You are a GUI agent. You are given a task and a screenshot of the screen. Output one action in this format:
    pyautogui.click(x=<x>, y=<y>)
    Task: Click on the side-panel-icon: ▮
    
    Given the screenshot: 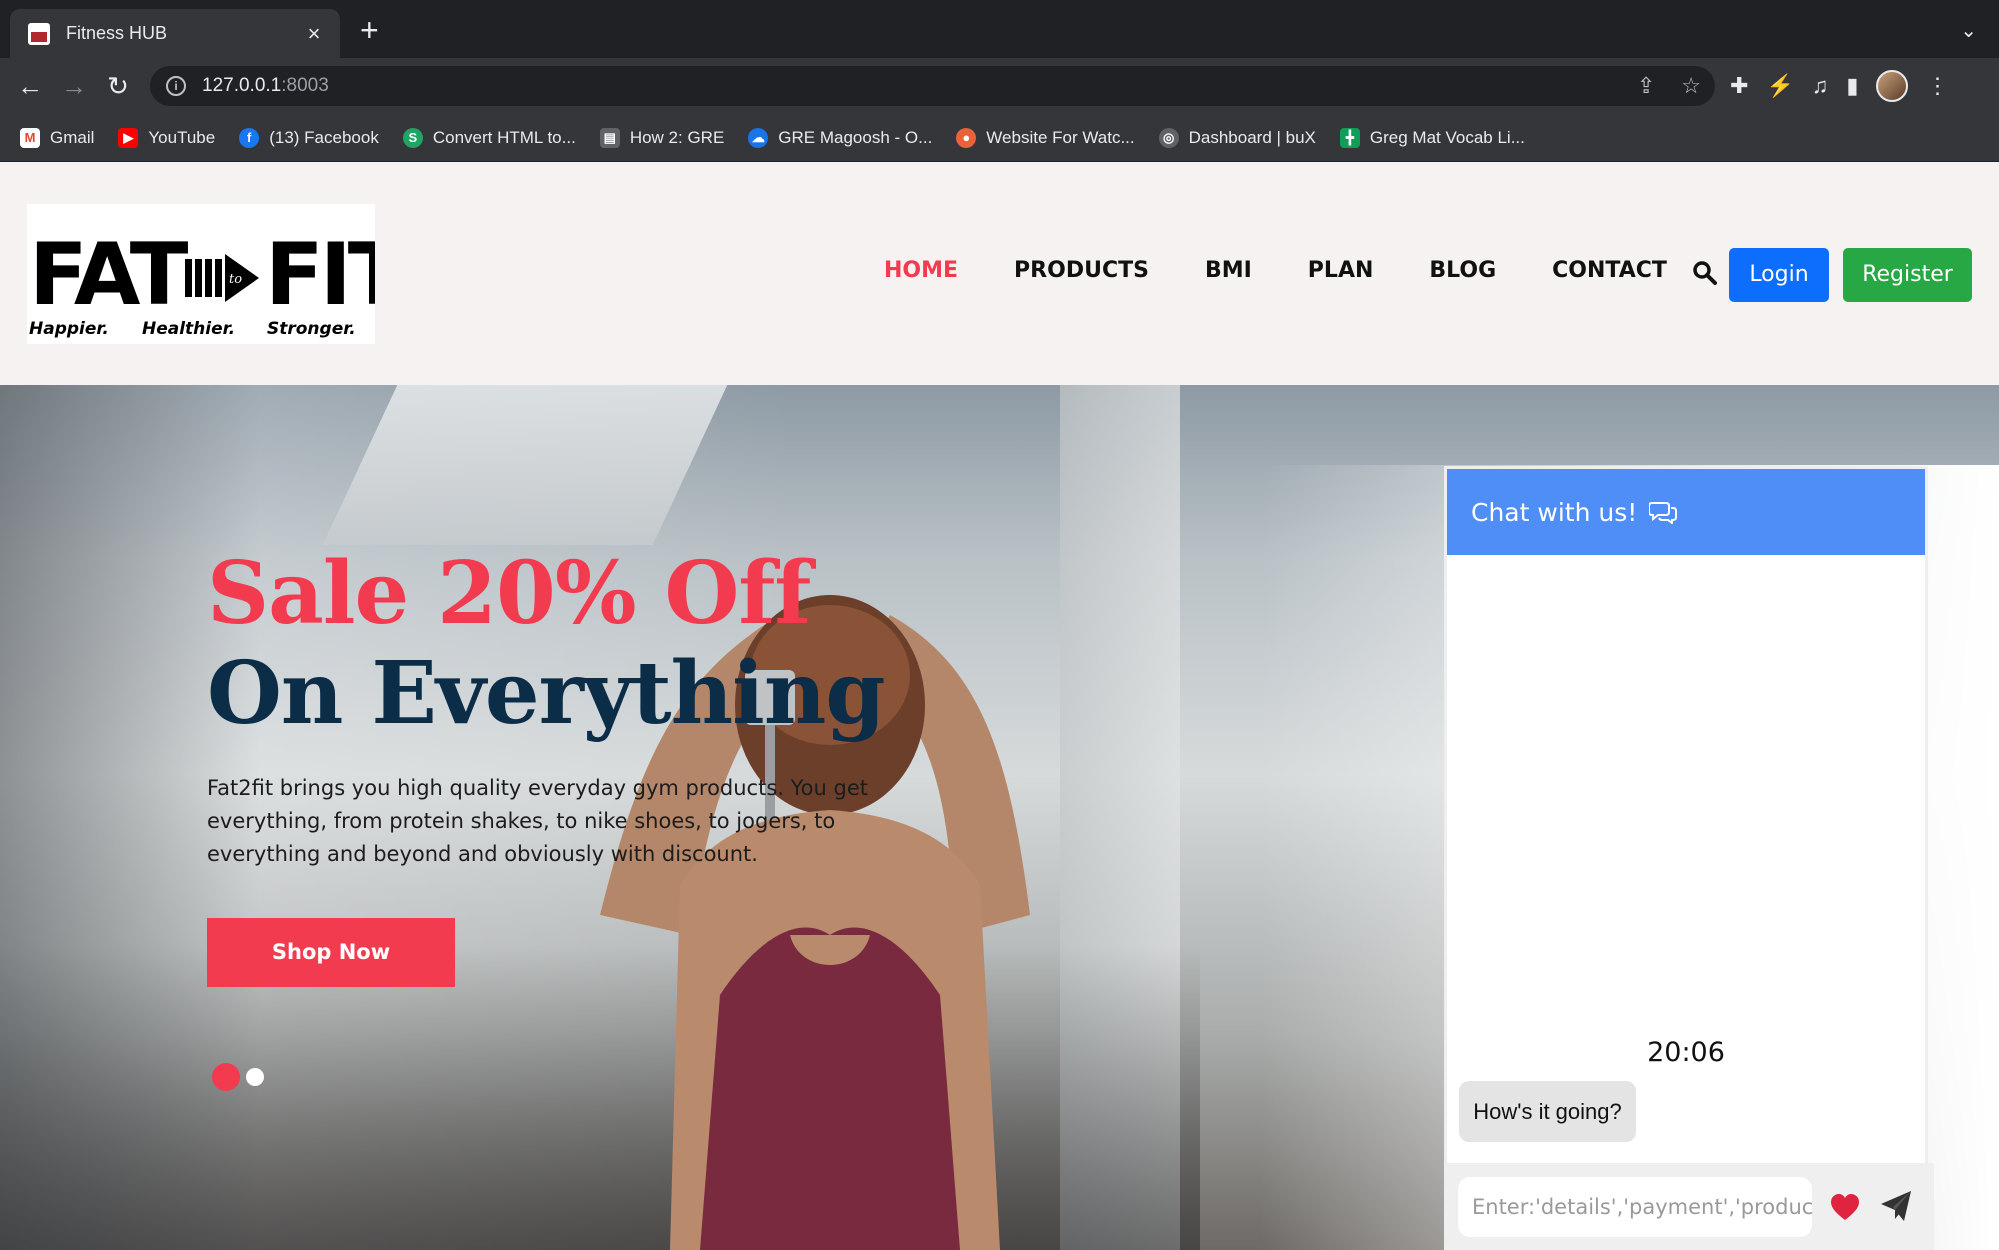 What is the action you would take?
    pyautogui.click(x=1852, y=86)
    